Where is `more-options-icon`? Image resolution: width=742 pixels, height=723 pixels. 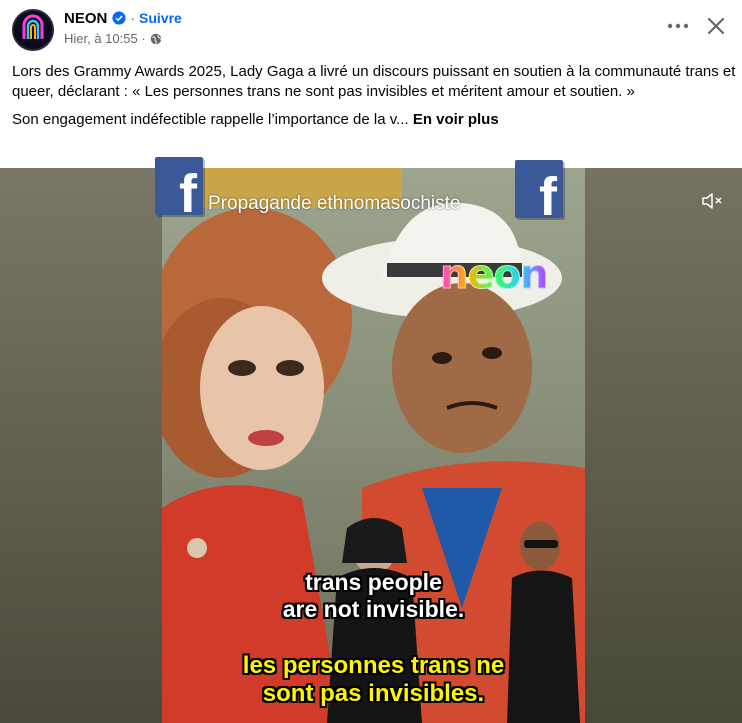
more-options-icon is located at coordinates (678, 26).